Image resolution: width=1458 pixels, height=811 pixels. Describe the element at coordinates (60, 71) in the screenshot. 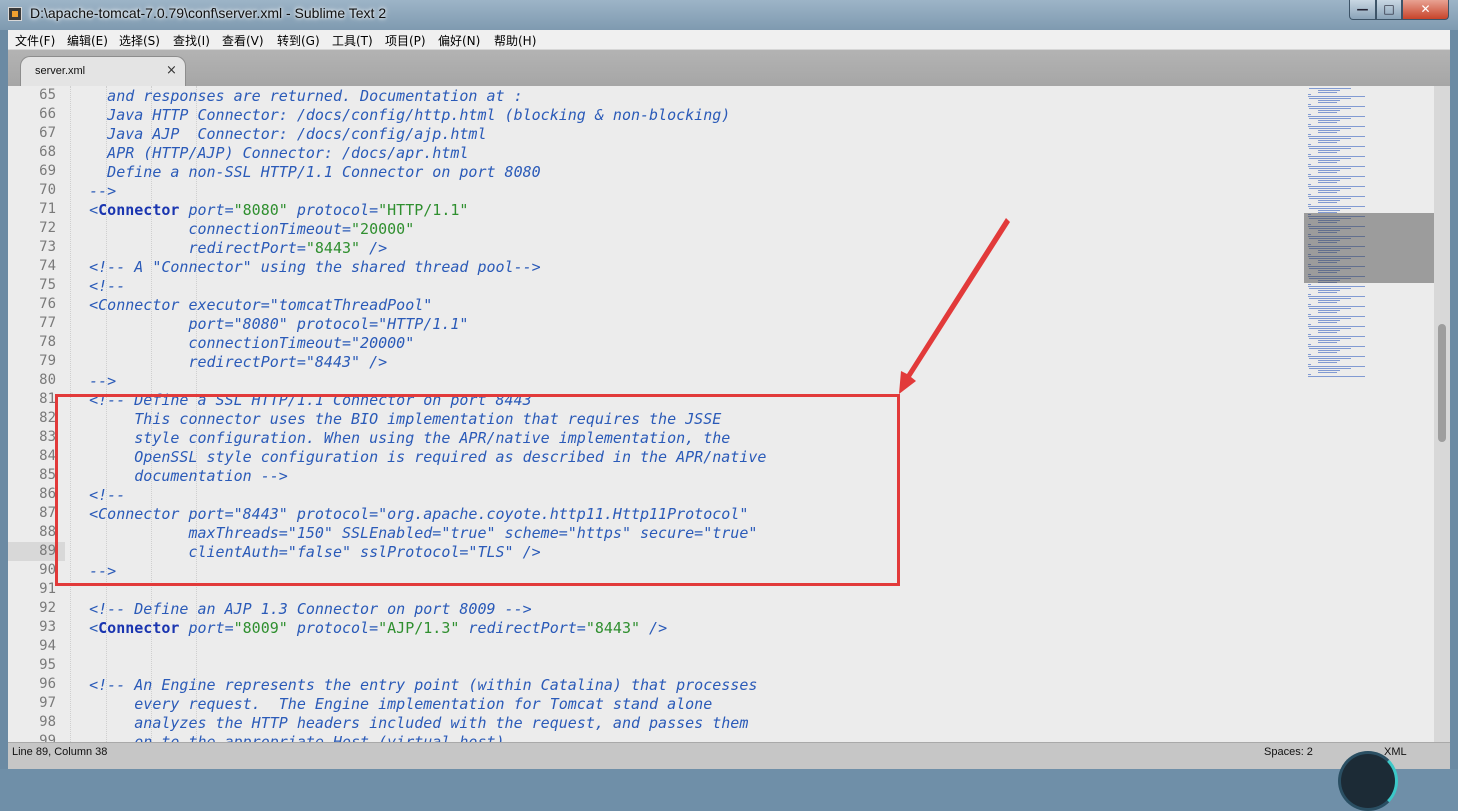

I see `tab-label: server.xml` at that location.